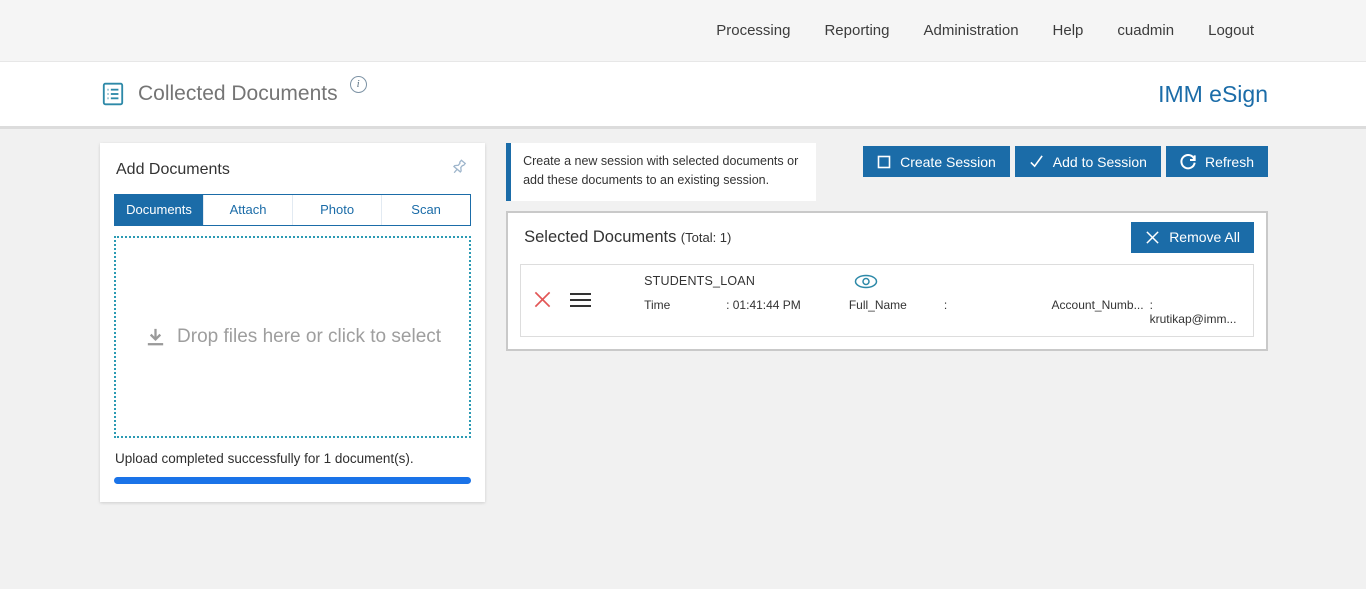 This screenshot has width=1366, height=589. What do you see at coordinates (1145, 30) in the screenshot?
I see `nav-item-cuadmin: cuadmin` at bounding box center [1145, 30].